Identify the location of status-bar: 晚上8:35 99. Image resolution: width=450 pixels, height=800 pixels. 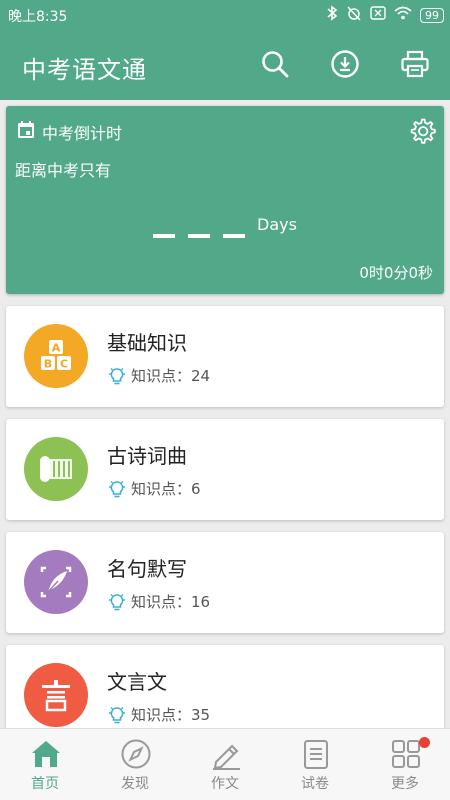
(225, 15).